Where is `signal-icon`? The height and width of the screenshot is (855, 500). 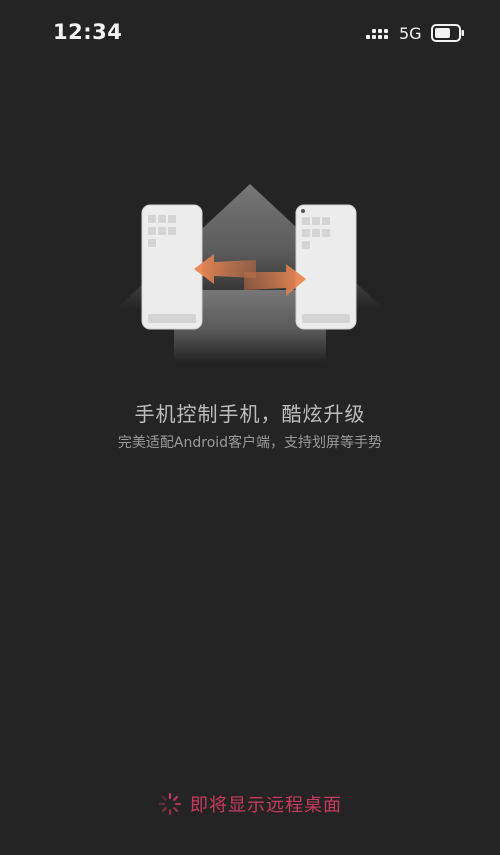
signal-icon is located at coordinates (377, 34).